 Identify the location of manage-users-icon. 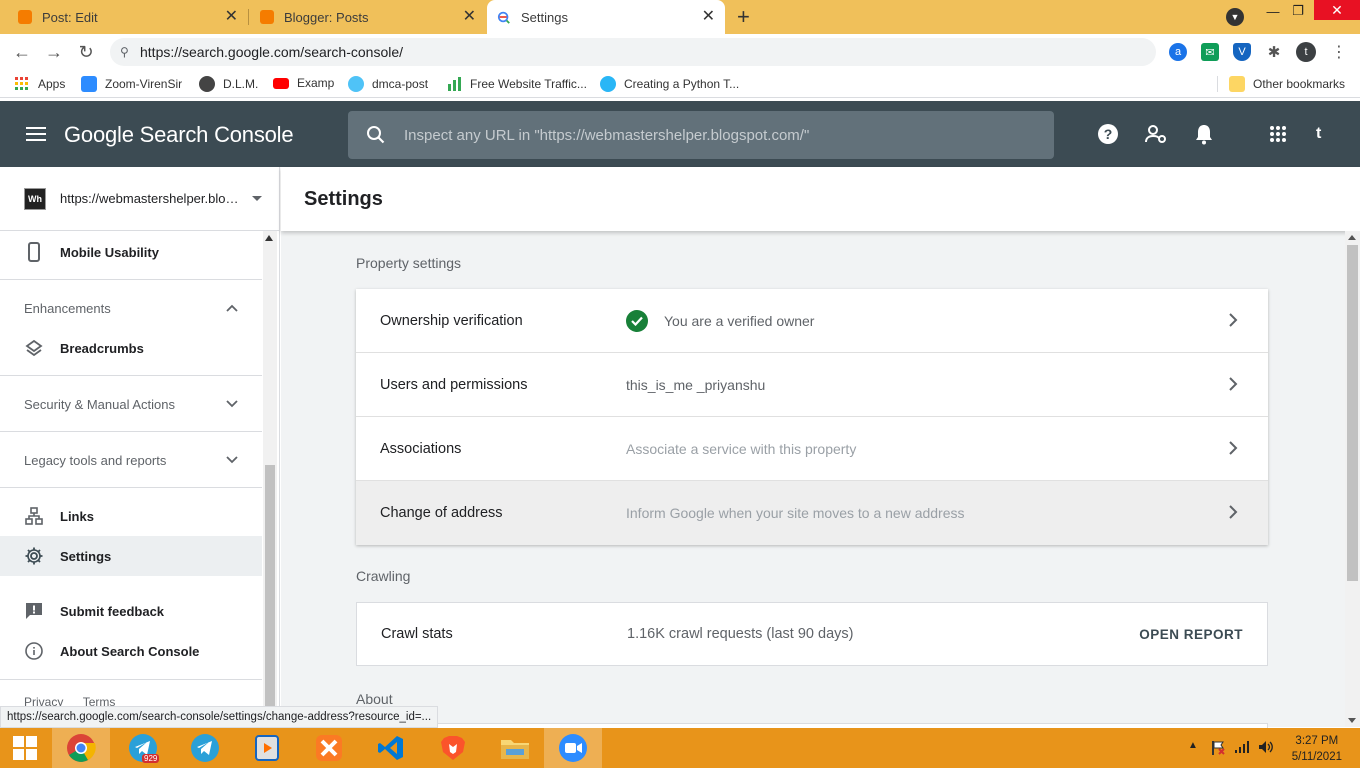
(1156, 134).